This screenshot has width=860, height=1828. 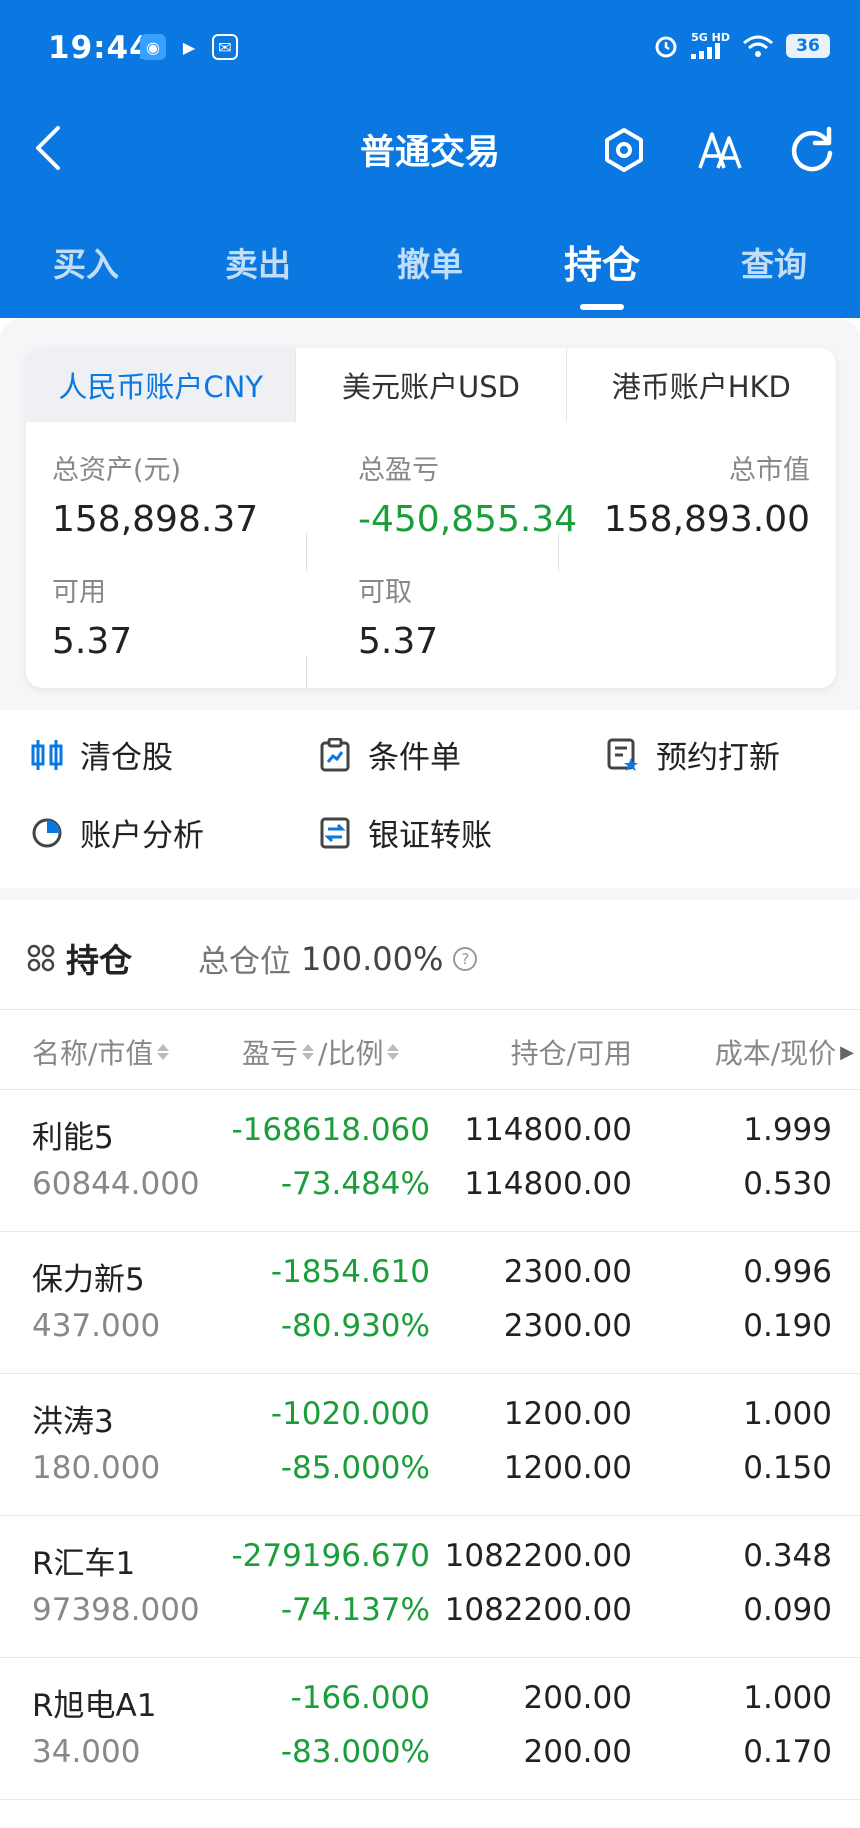 What do you see at coordinates (92, 641) in the screenshot?
I see `available-value: 5.37` at bounding box center [92, 641].